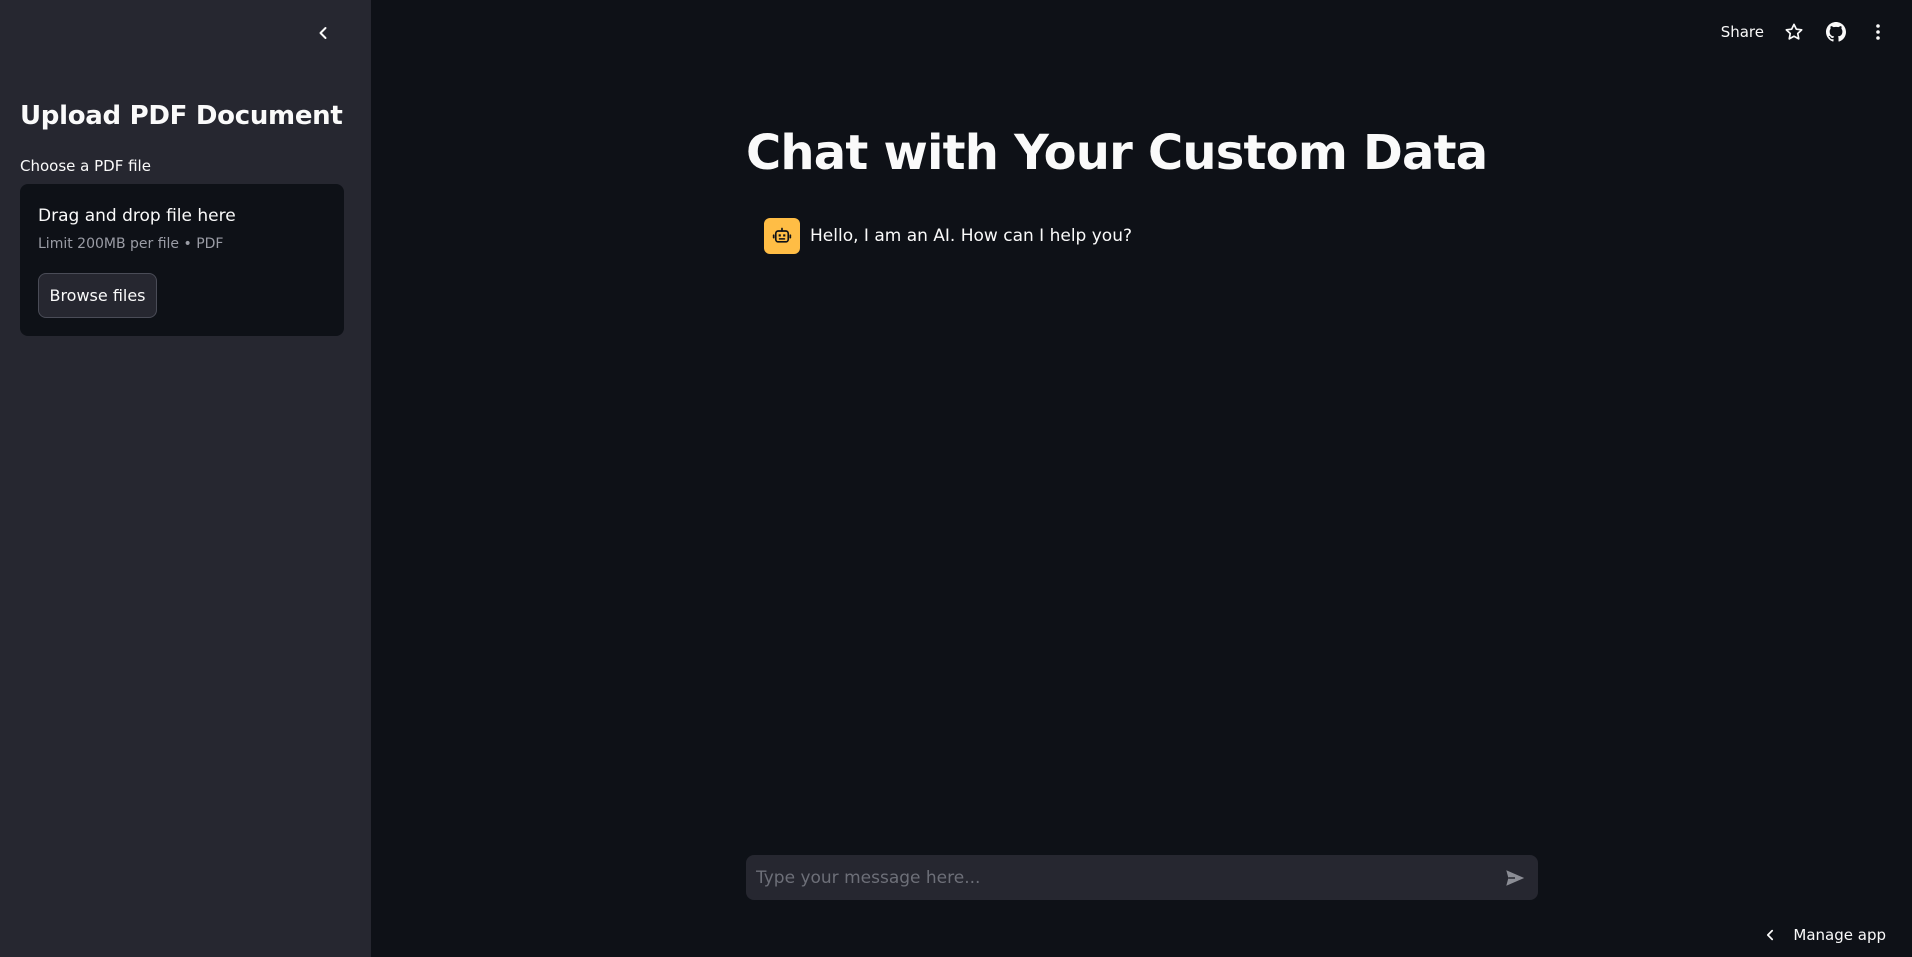 This screenshot has width=1912, height=957. I want to click on dropzone-limit-text: Limit 200MB per file • PDF, so click(131, 244).